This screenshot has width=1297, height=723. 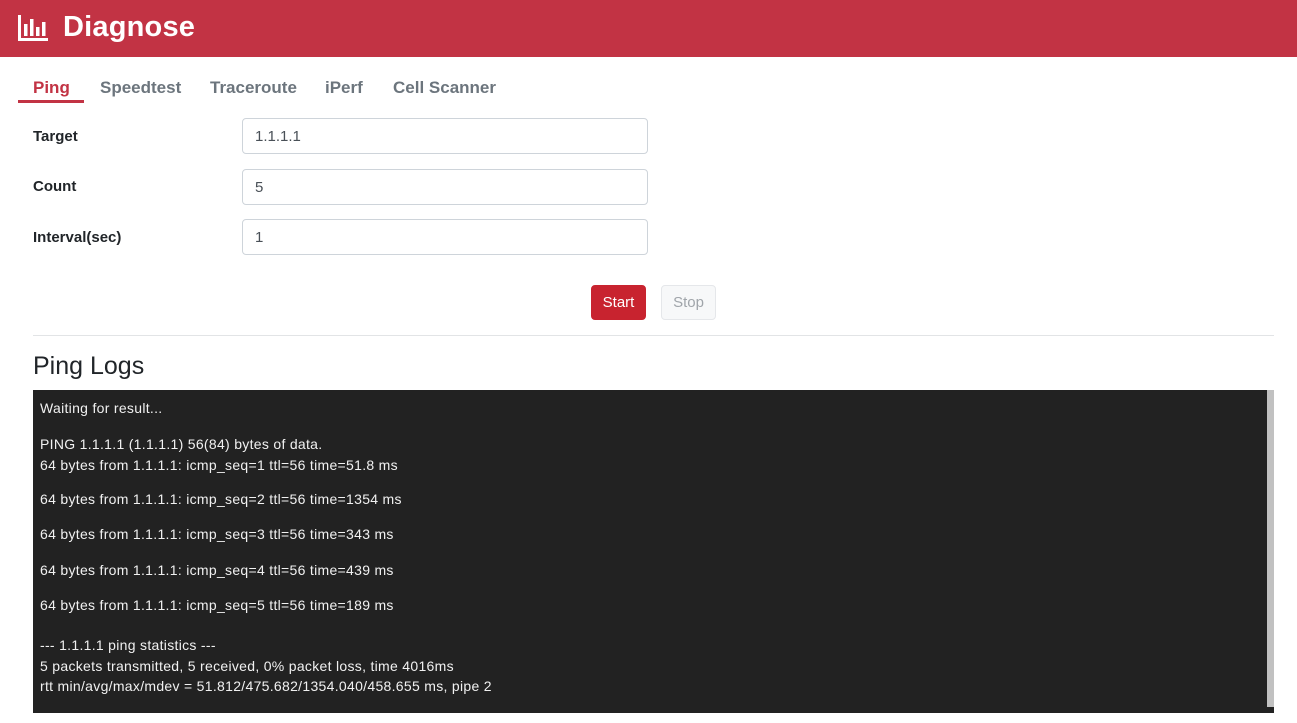 What do you see at coordinates (344, 88) in the screenshot?
I see `tab-iperf: iPerf` at bounding box center [344, 88].